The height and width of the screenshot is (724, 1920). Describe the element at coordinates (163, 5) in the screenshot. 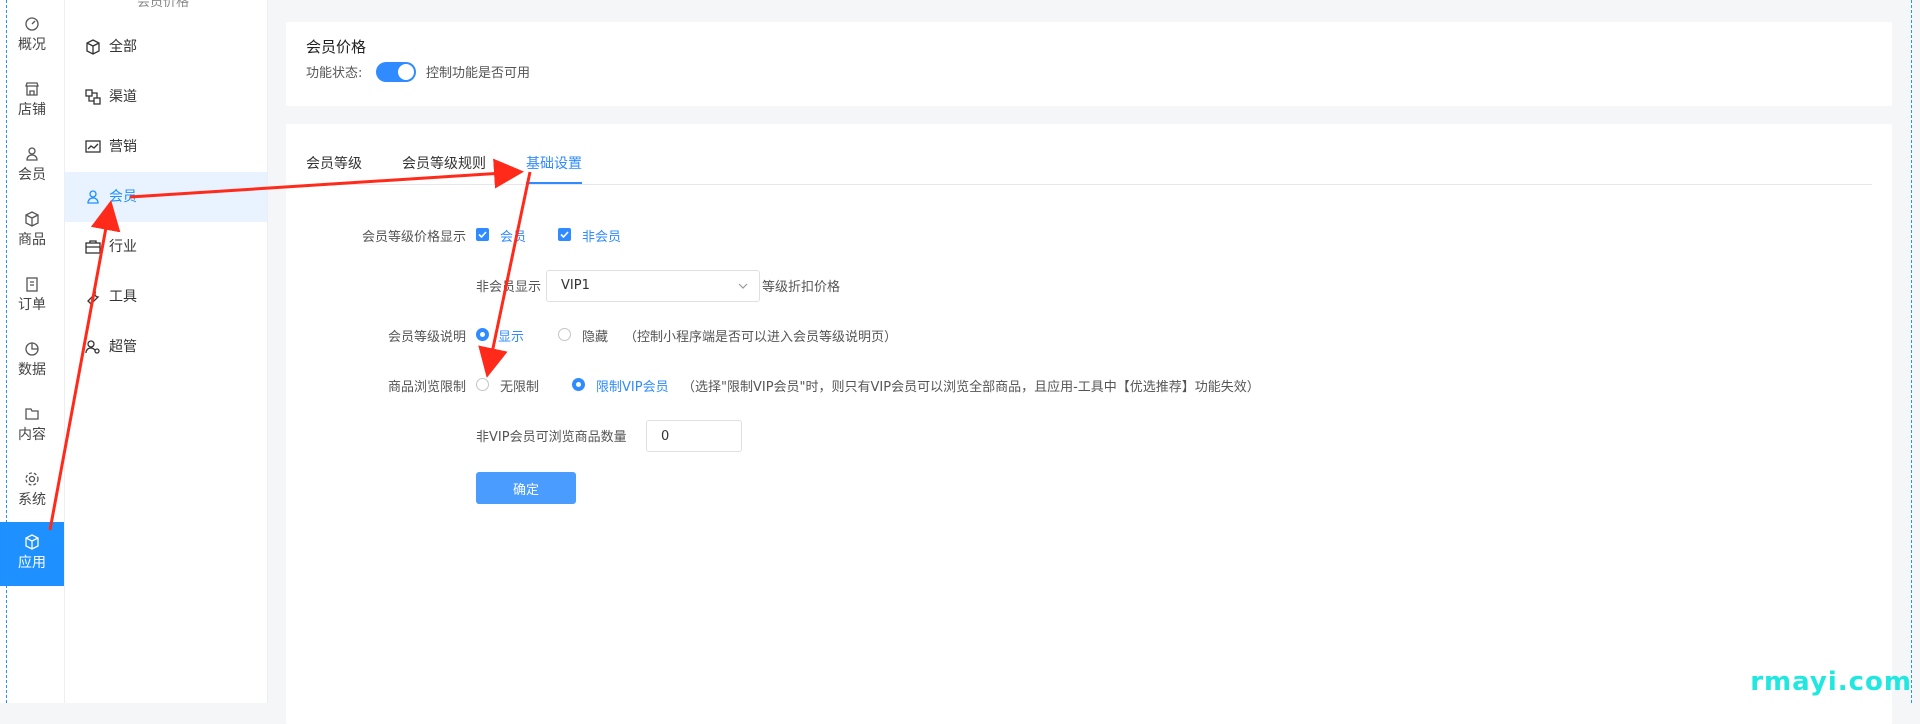

I see `sub-header: 会员价格` at that location.